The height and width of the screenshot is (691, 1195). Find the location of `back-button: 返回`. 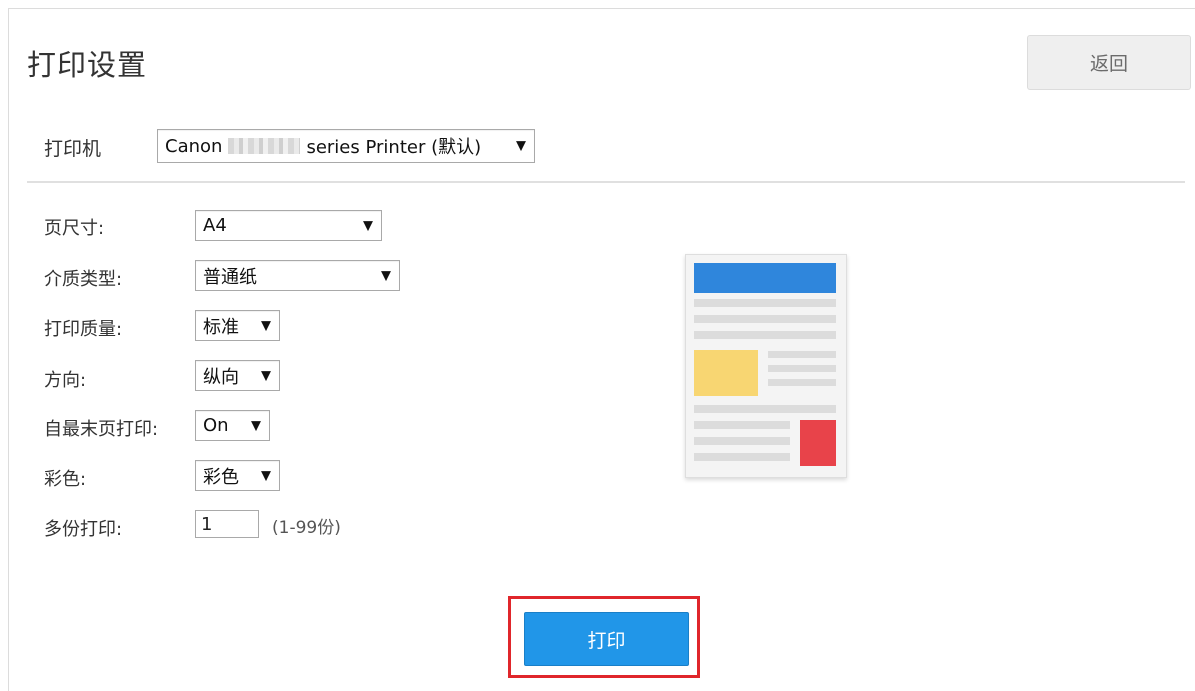

back-button: 返回 is located at coordinates (1109, 62).